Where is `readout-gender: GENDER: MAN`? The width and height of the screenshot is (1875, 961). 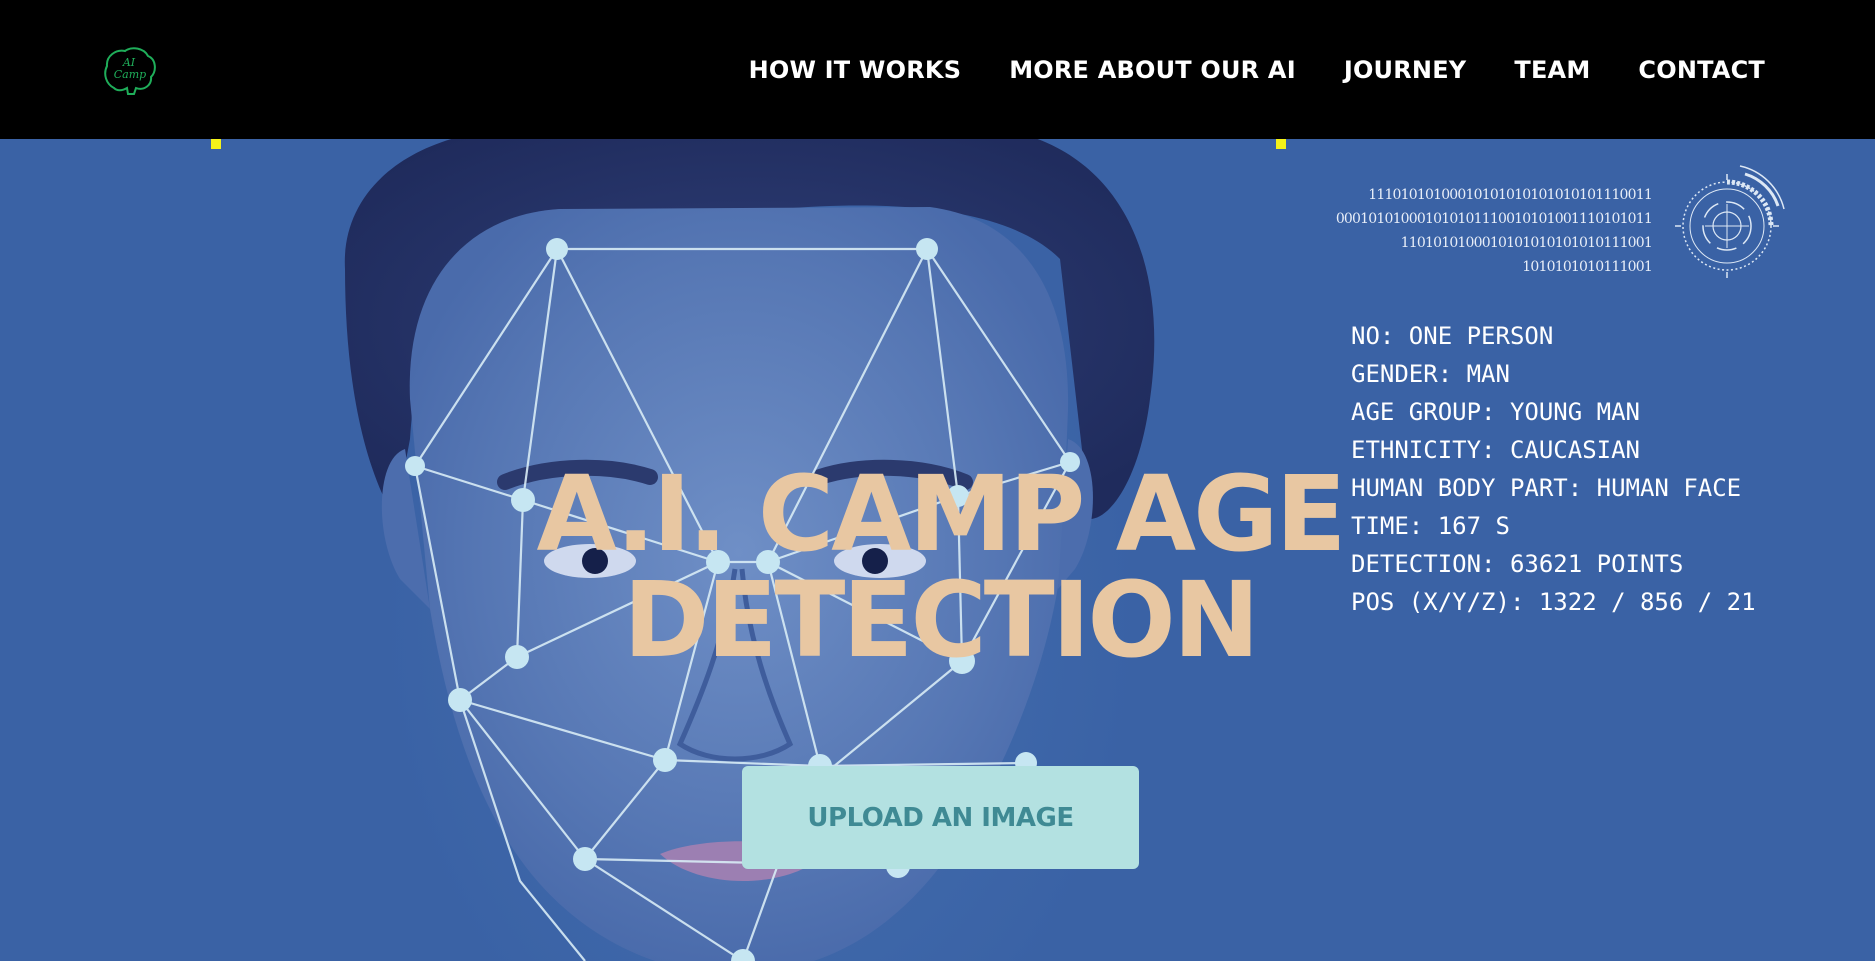
readout-gender: GENDER: MAN is located at coordinates (1430, 374).